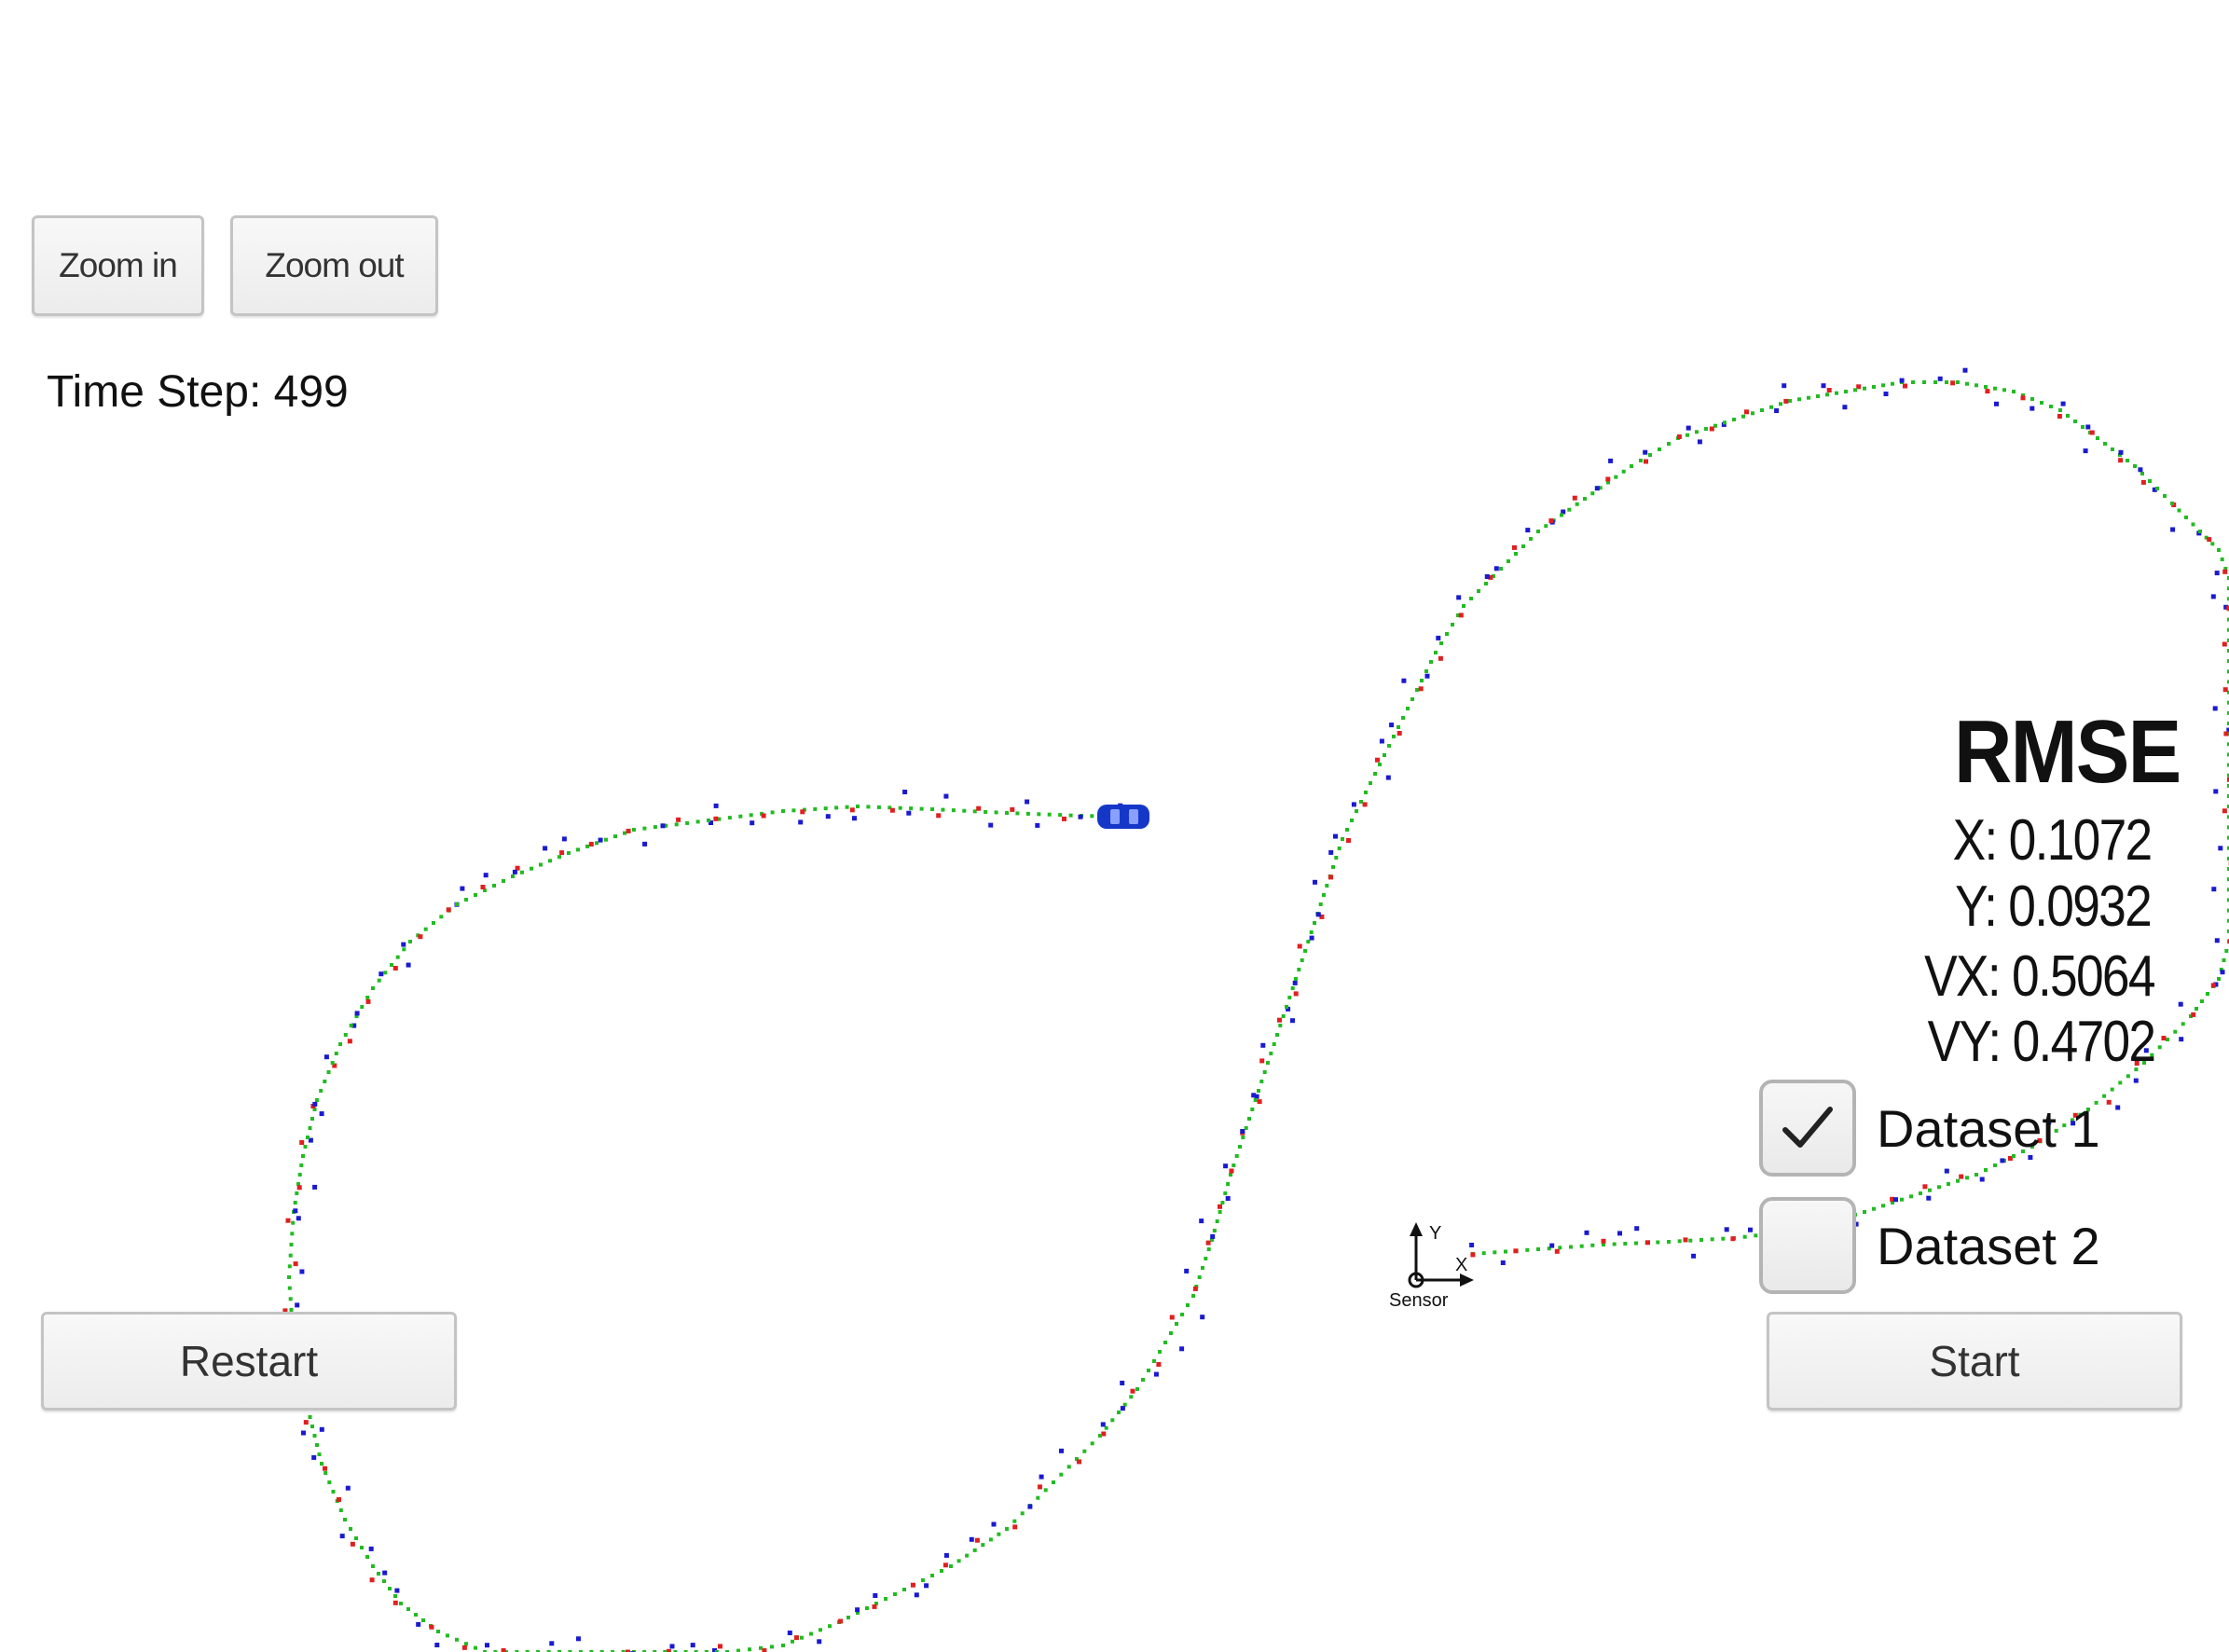 This screenshot has width=2229, height=1652. I want to click on dataset-2-option: Dataset 2, so click(1930, 1245).